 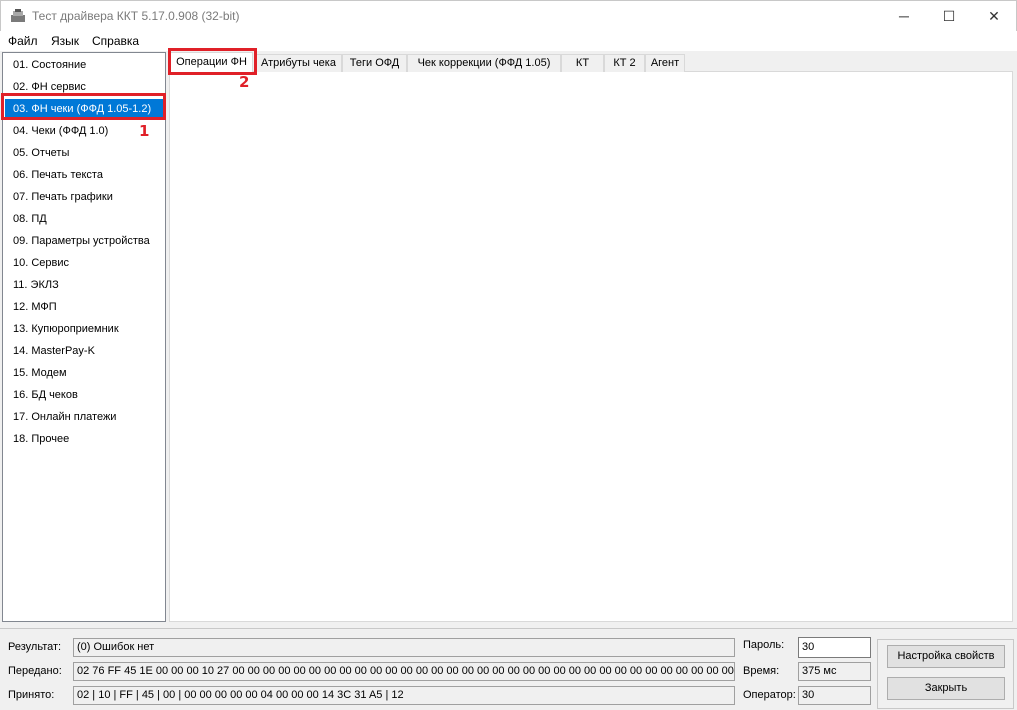 I want to click on tab-correction-receipt: Чек коррекции (ФФД 1.05), so click(x=484, y=63).